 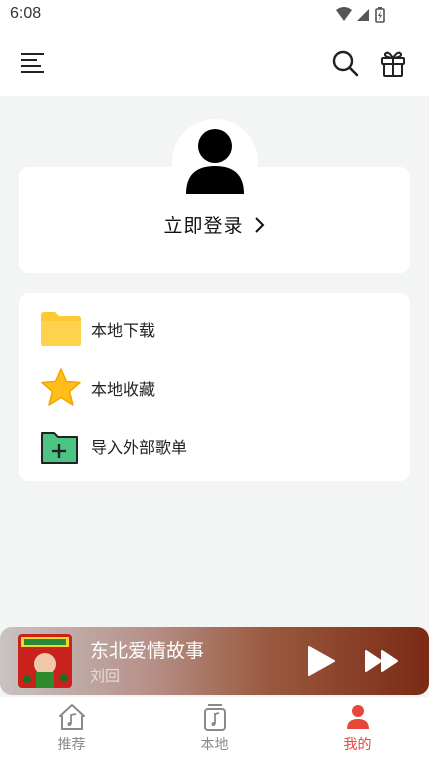 I want to click on gift-icon, so click(x=393, y=63).